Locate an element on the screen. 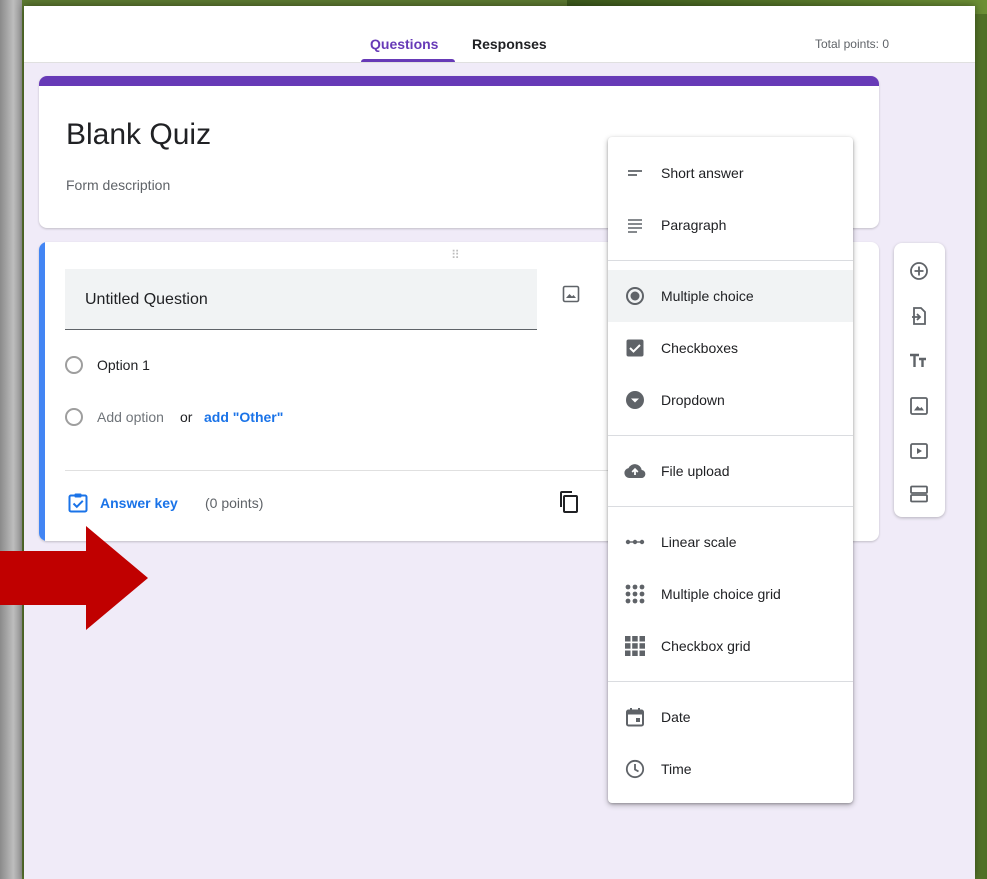 This screenshot has width=987, height=879. question-title-field: Untitled Question is located at coordinates (301, 299).